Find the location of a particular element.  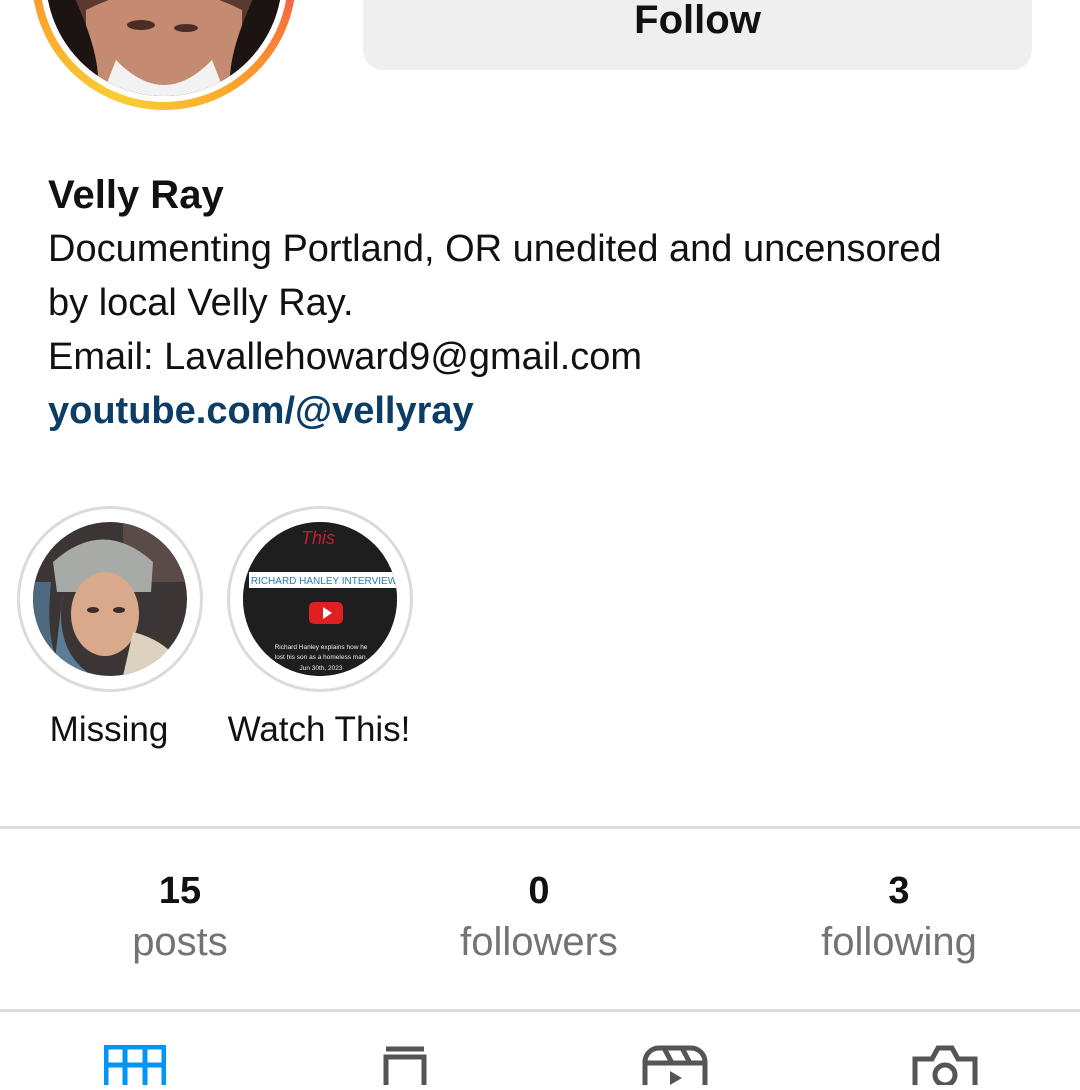

clipboard-icon is located at coordinates (405, 1068).